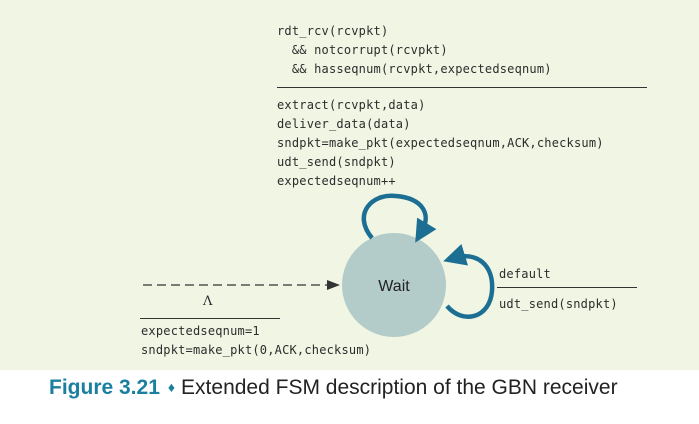 The width and height of the screenshot is (699, 424). I want to click on caption-diamond-icon: ♦, so click(171, 387).